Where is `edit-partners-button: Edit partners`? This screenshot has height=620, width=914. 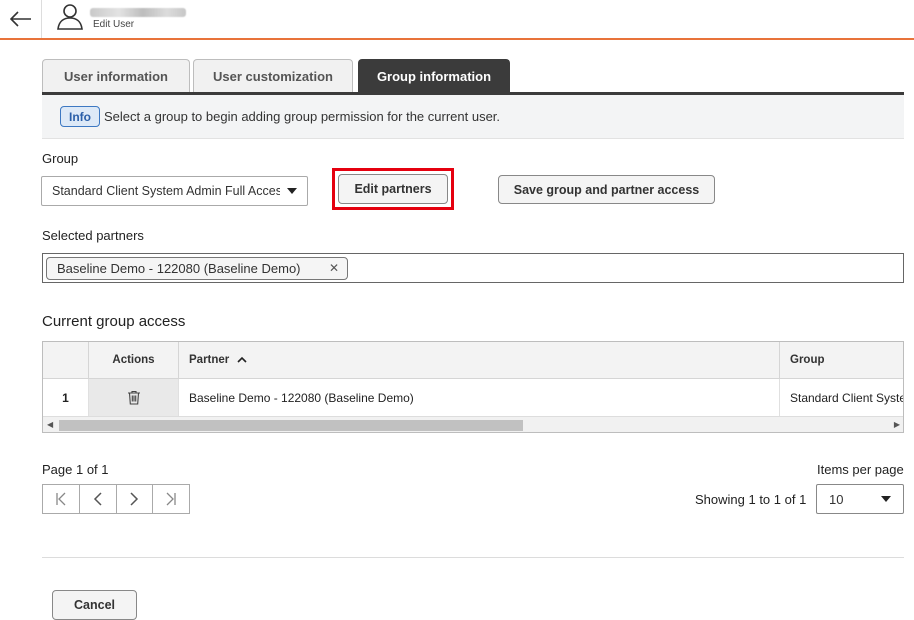
edit-partners-button: Edit partners is located at coordinates (393, 189).